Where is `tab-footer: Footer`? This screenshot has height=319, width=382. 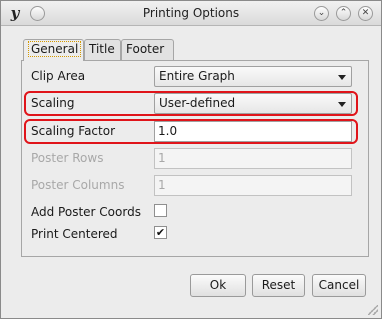
tab-footer: Footer is located at coordinates (147, 49).